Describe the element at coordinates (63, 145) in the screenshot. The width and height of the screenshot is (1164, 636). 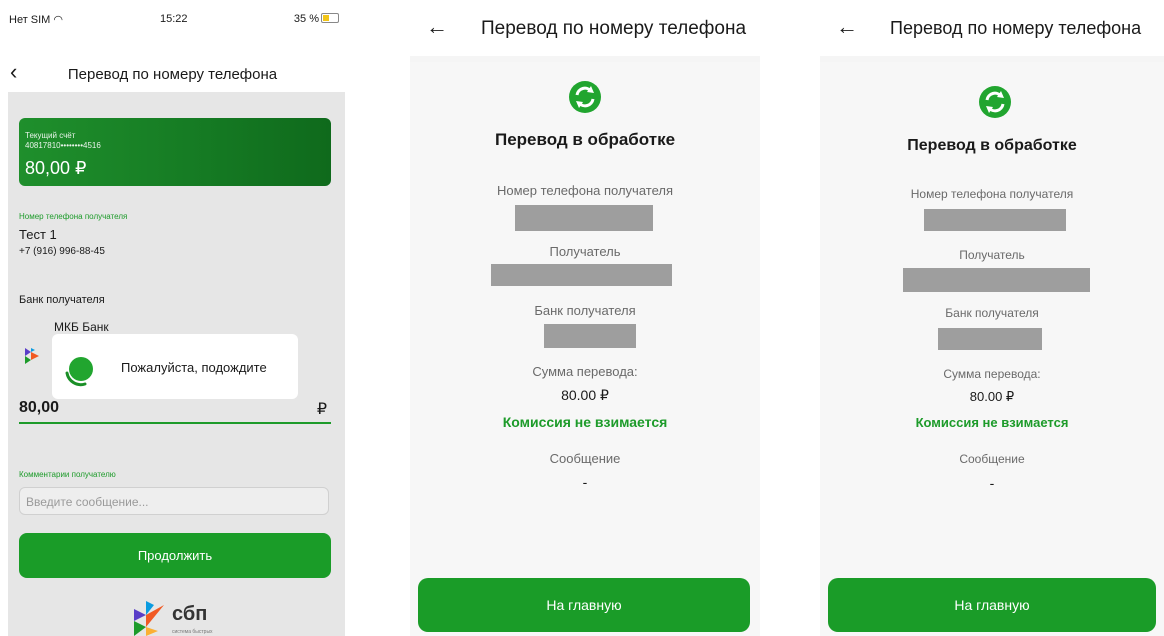
I see `account-number: 40817810••••••••4516` at that location.